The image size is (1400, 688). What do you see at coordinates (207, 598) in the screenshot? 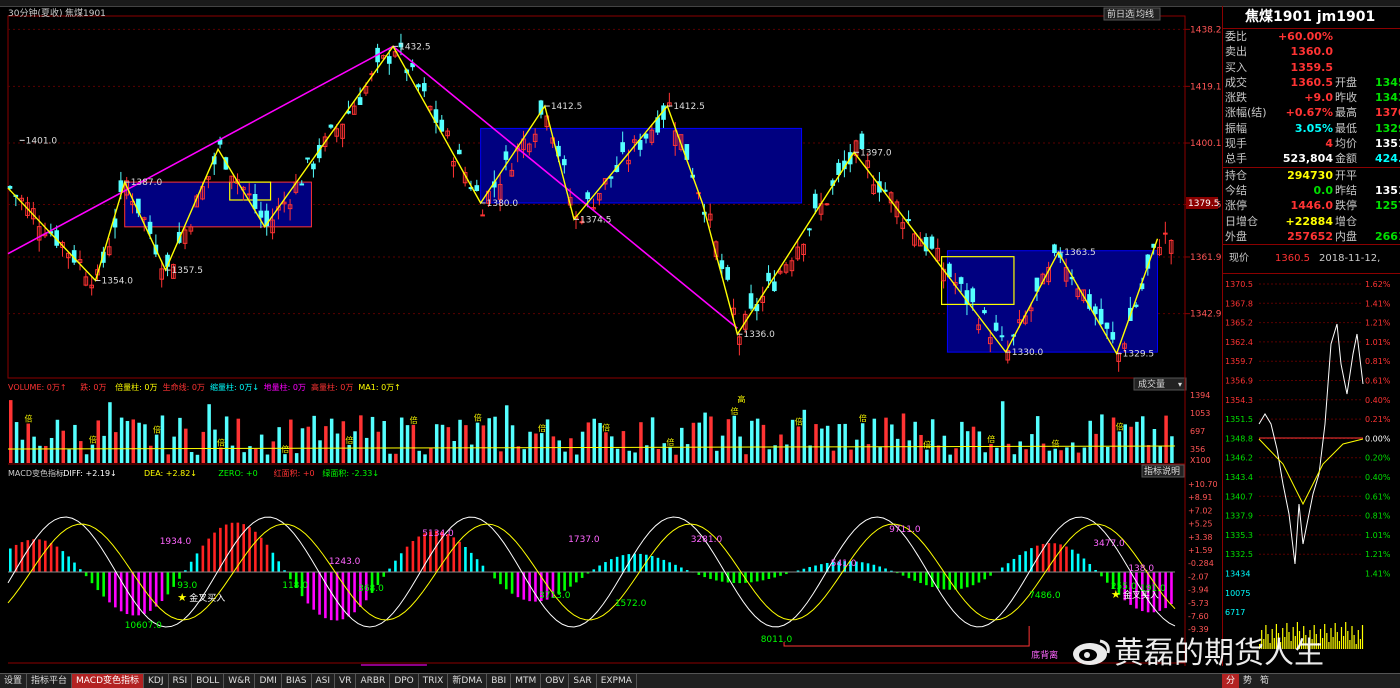
I see `golden-cross-label: 金叉买入` at bounding box center [207, 598].